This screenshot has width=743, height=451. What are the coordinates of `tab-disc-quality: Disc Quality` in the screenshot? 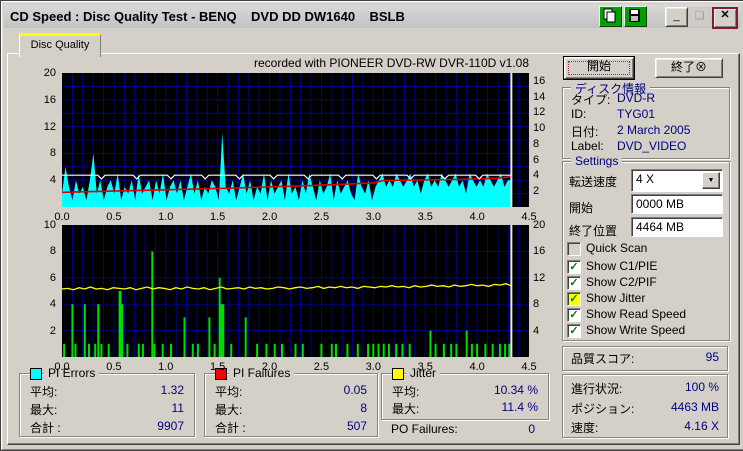 It's located at (60, 45).